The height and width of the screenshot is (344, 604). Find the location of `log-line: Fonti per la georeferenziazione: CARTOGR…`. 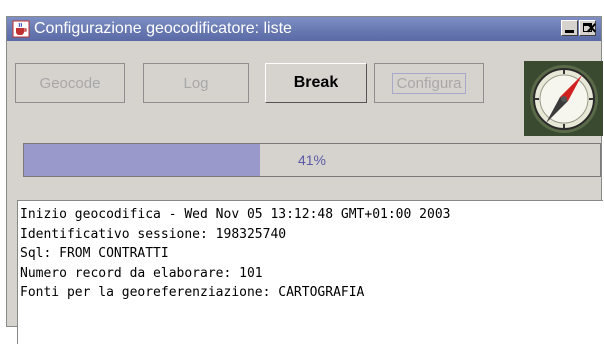

log-line: Fonti per la georeferenziazione: CARTOGR… is located at coordinates (192, 292).